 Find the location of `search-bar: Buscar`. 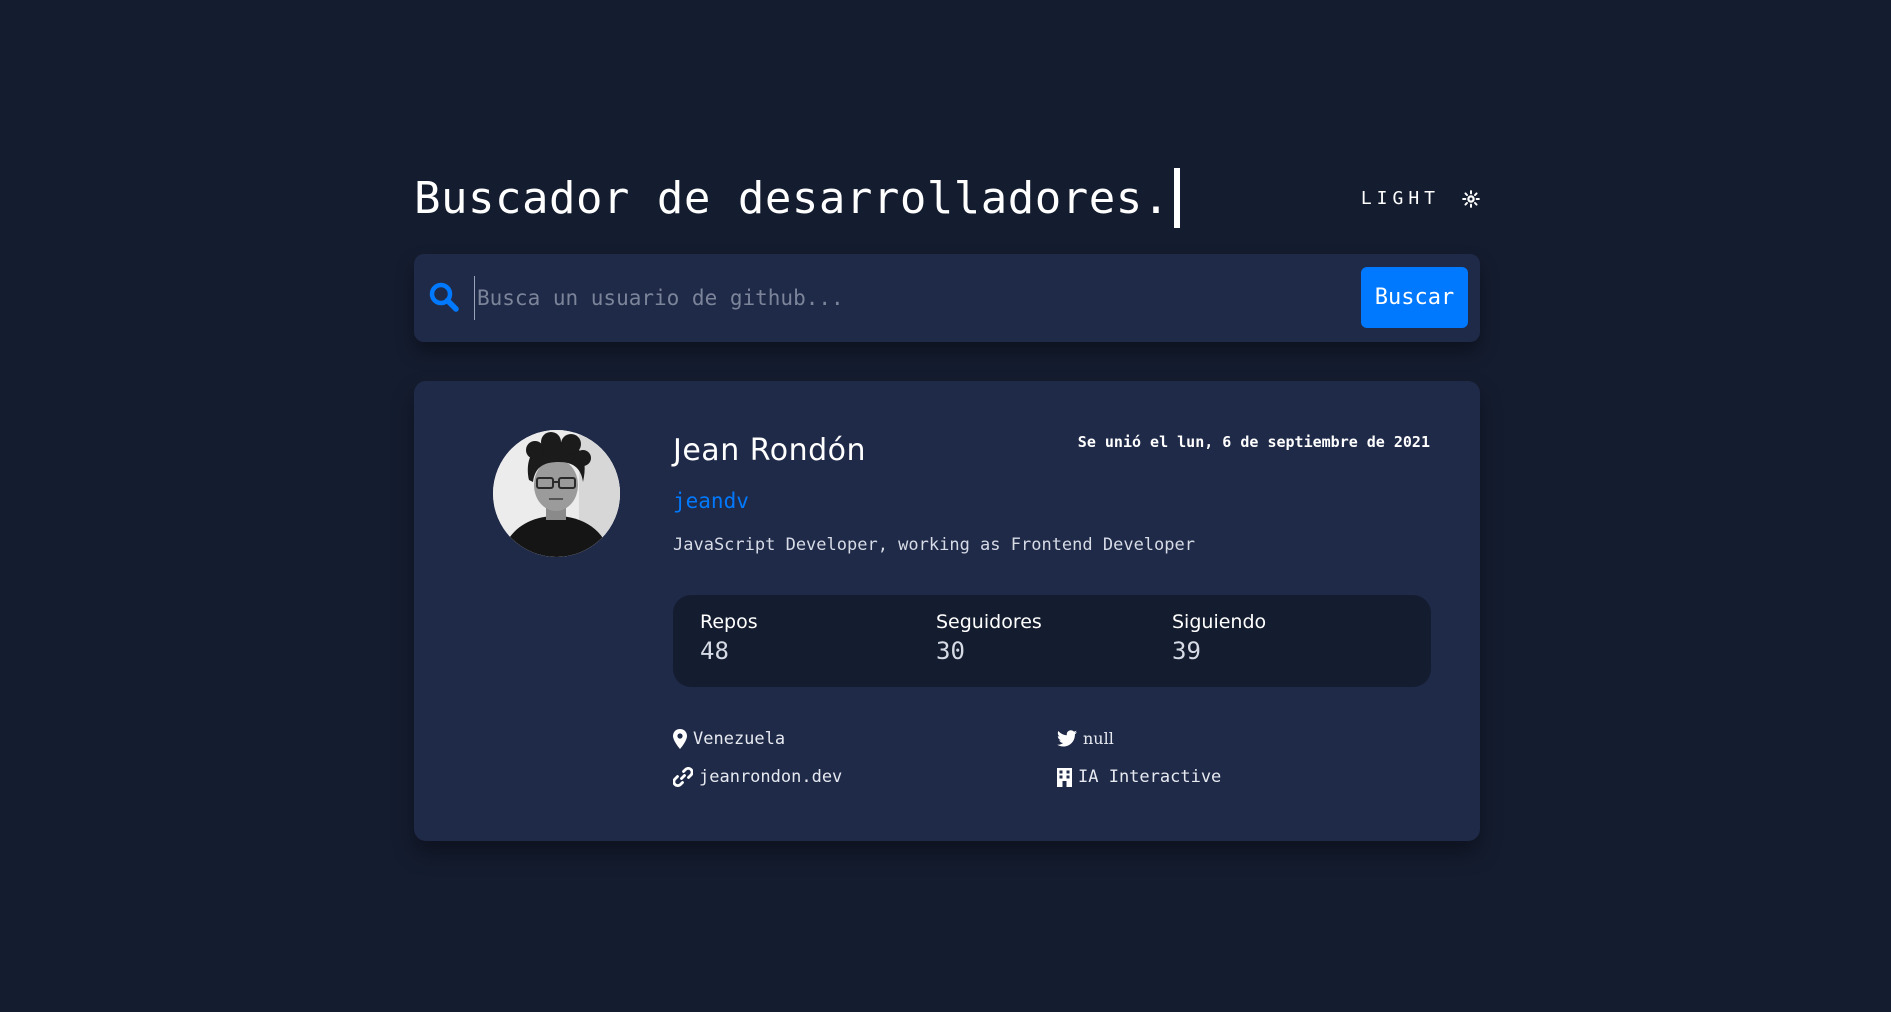

search-bar: Buscar is located at coordinates (947, 298).